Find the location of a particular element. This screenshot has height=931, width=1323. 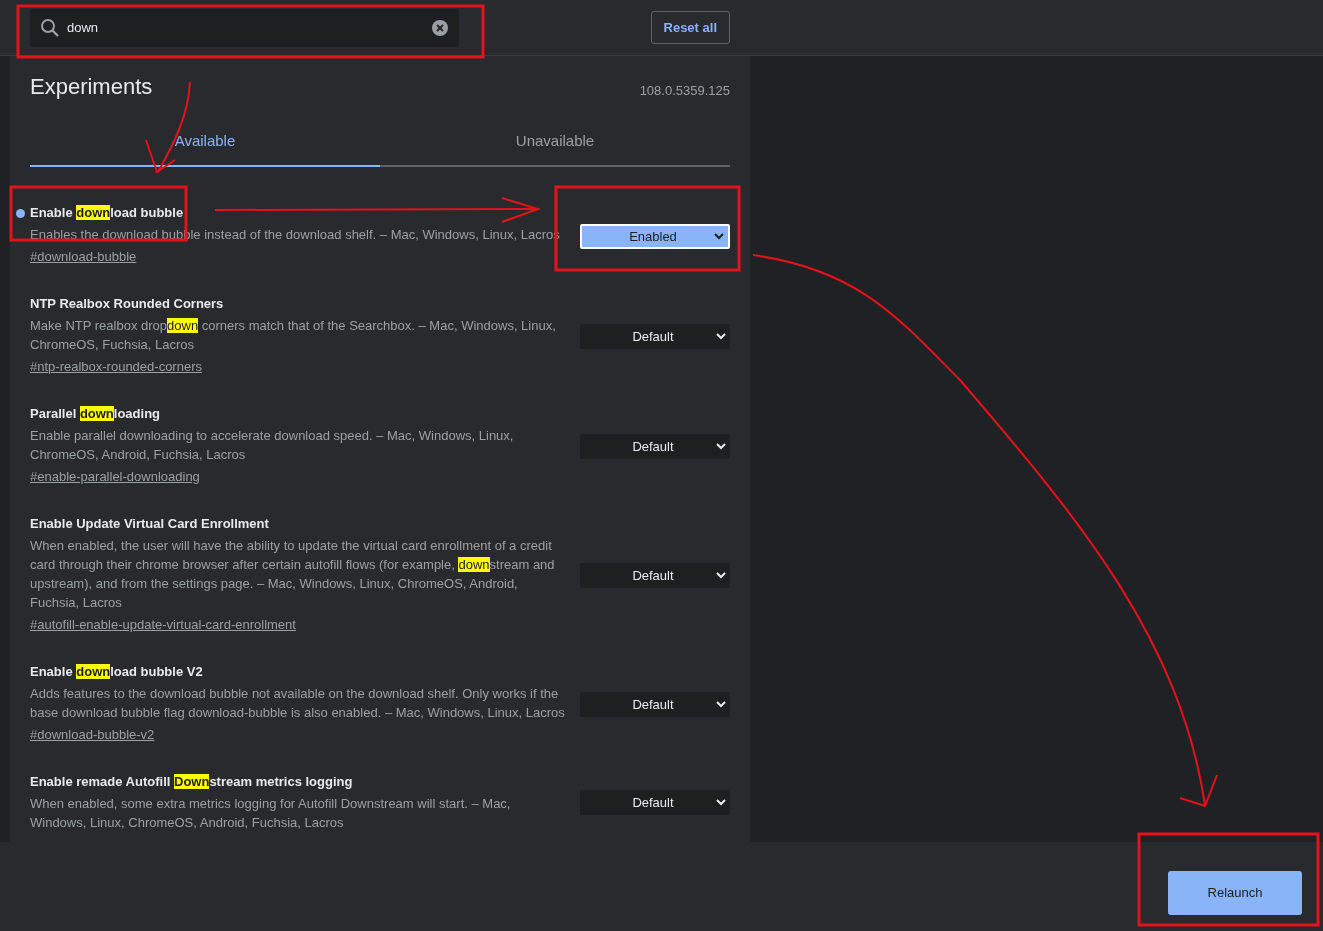

flag-title: Enable Update Virtual Card Enrollment is located at coordinates (150, 523).